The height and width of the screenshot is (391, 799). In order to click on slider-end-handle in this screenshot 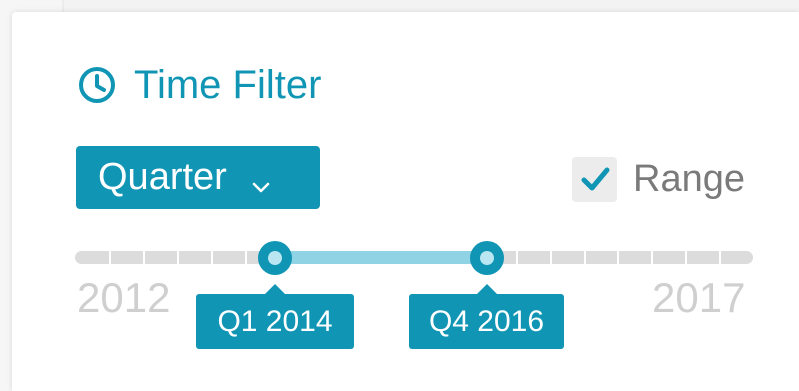, I will do `click(487, 258)`.